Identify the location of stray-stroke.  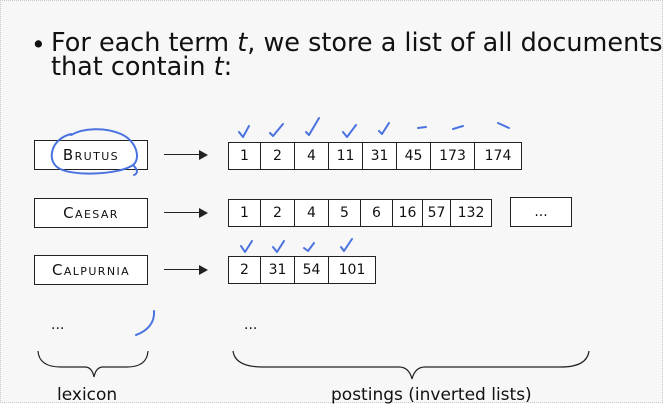
(145, 323).